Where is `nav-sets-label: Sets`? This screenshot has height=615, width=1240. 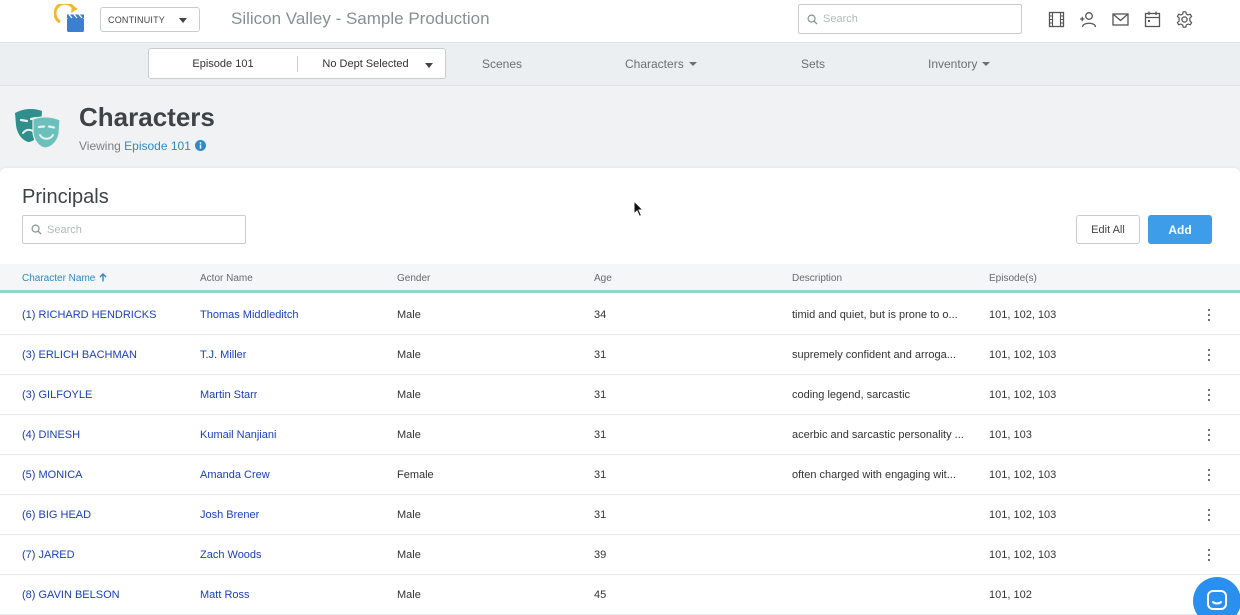
nav-sets-label: Sets is located at coordinates (813, 64).